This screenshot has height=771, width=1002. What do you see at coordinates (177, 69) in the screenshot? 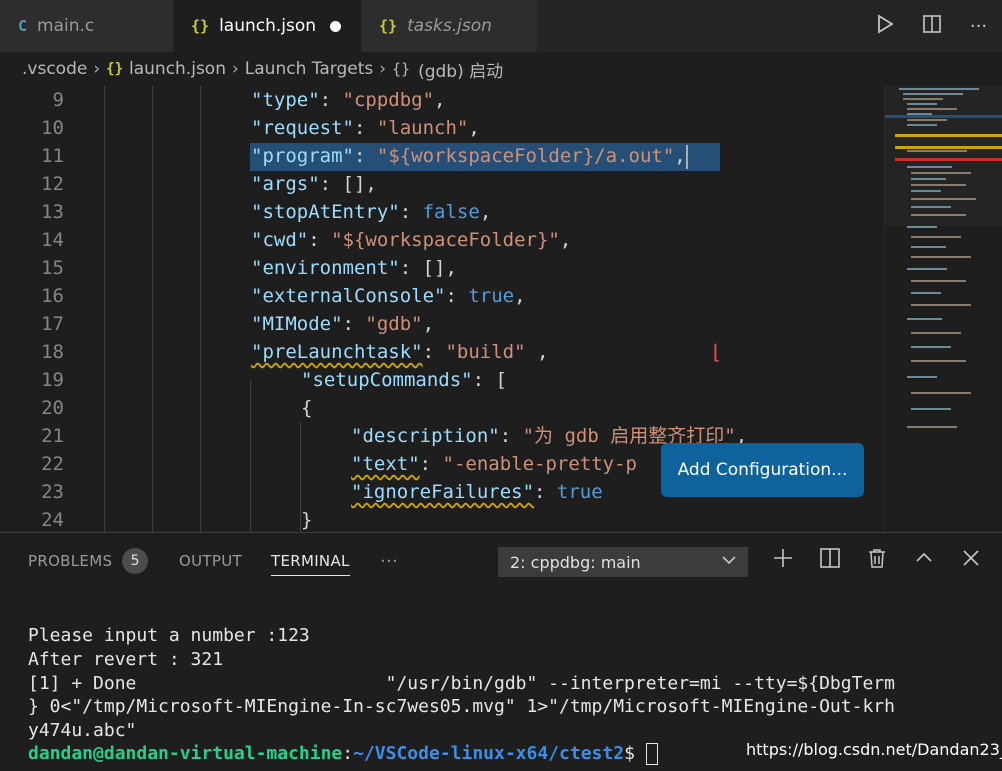
I see `breadcrumb-item: launch.json` at bounding box center [177, 69].